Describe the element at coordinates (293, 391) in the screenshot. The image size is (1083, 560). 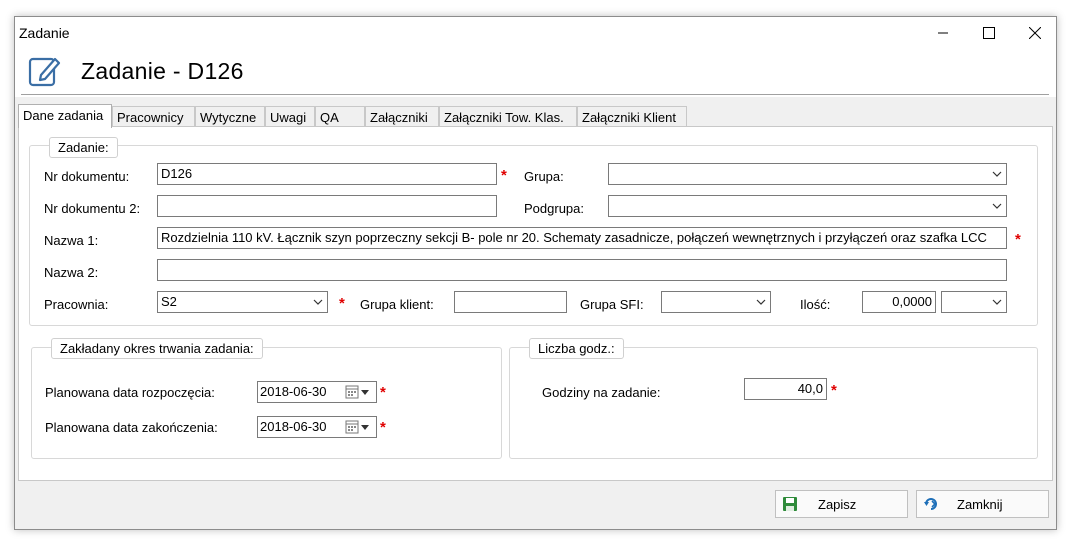
I see `start-date-value: 2018-06-30` at that location.